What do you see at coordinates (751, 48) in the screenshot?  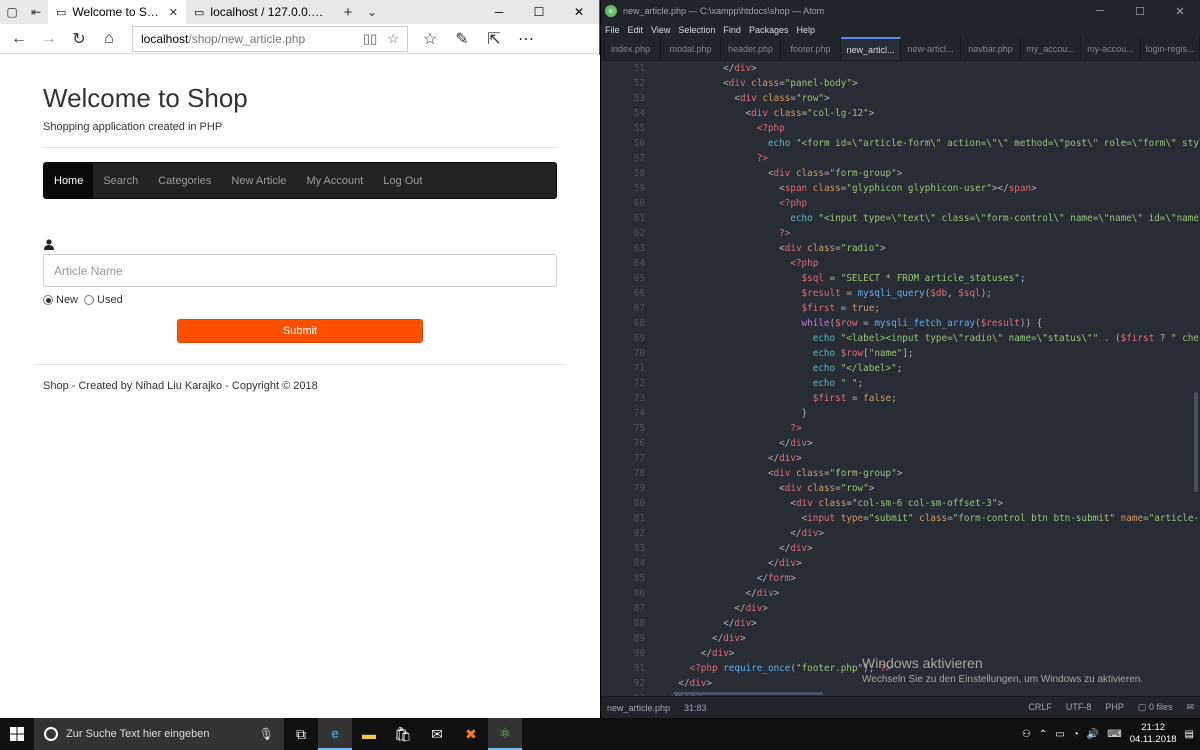 I see `atom-tab: header.php` at bounding box center [751, 48].